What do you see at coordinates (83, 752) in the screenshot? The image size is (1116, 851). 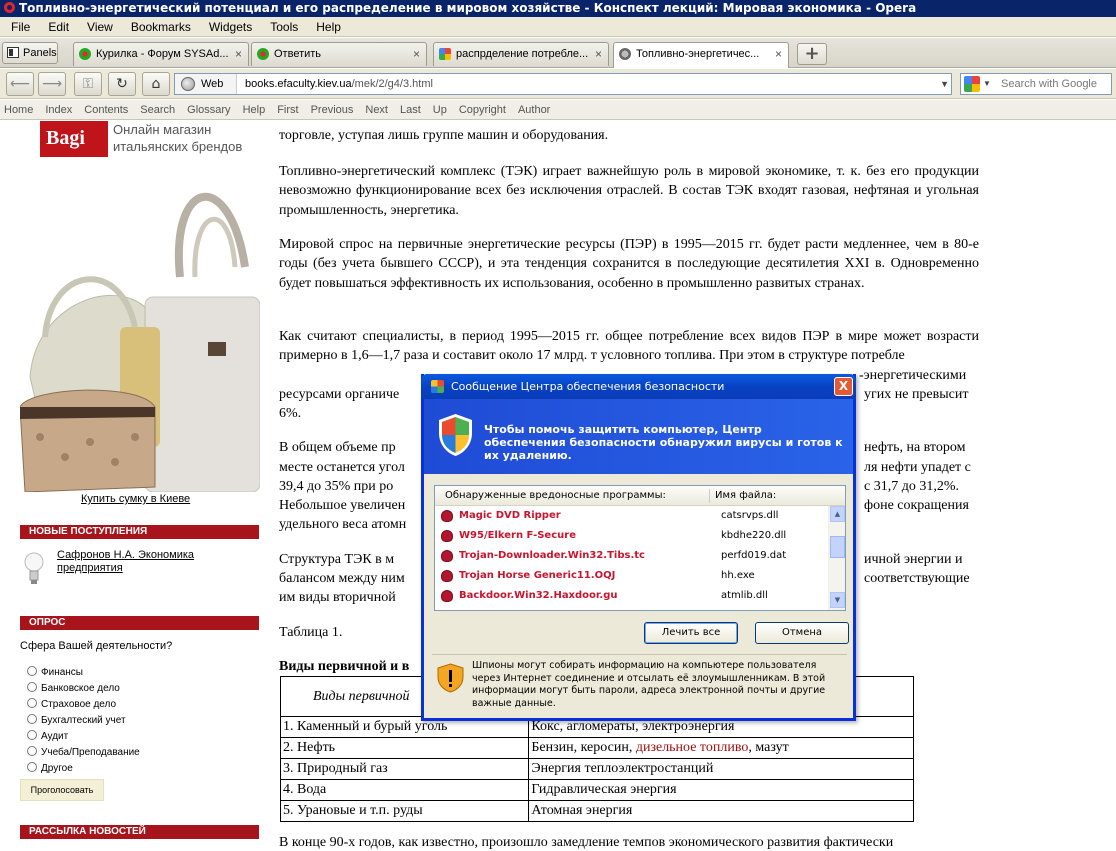 I see `poll-option: Учеба/Преподавание` at bounding box center [83, 752].